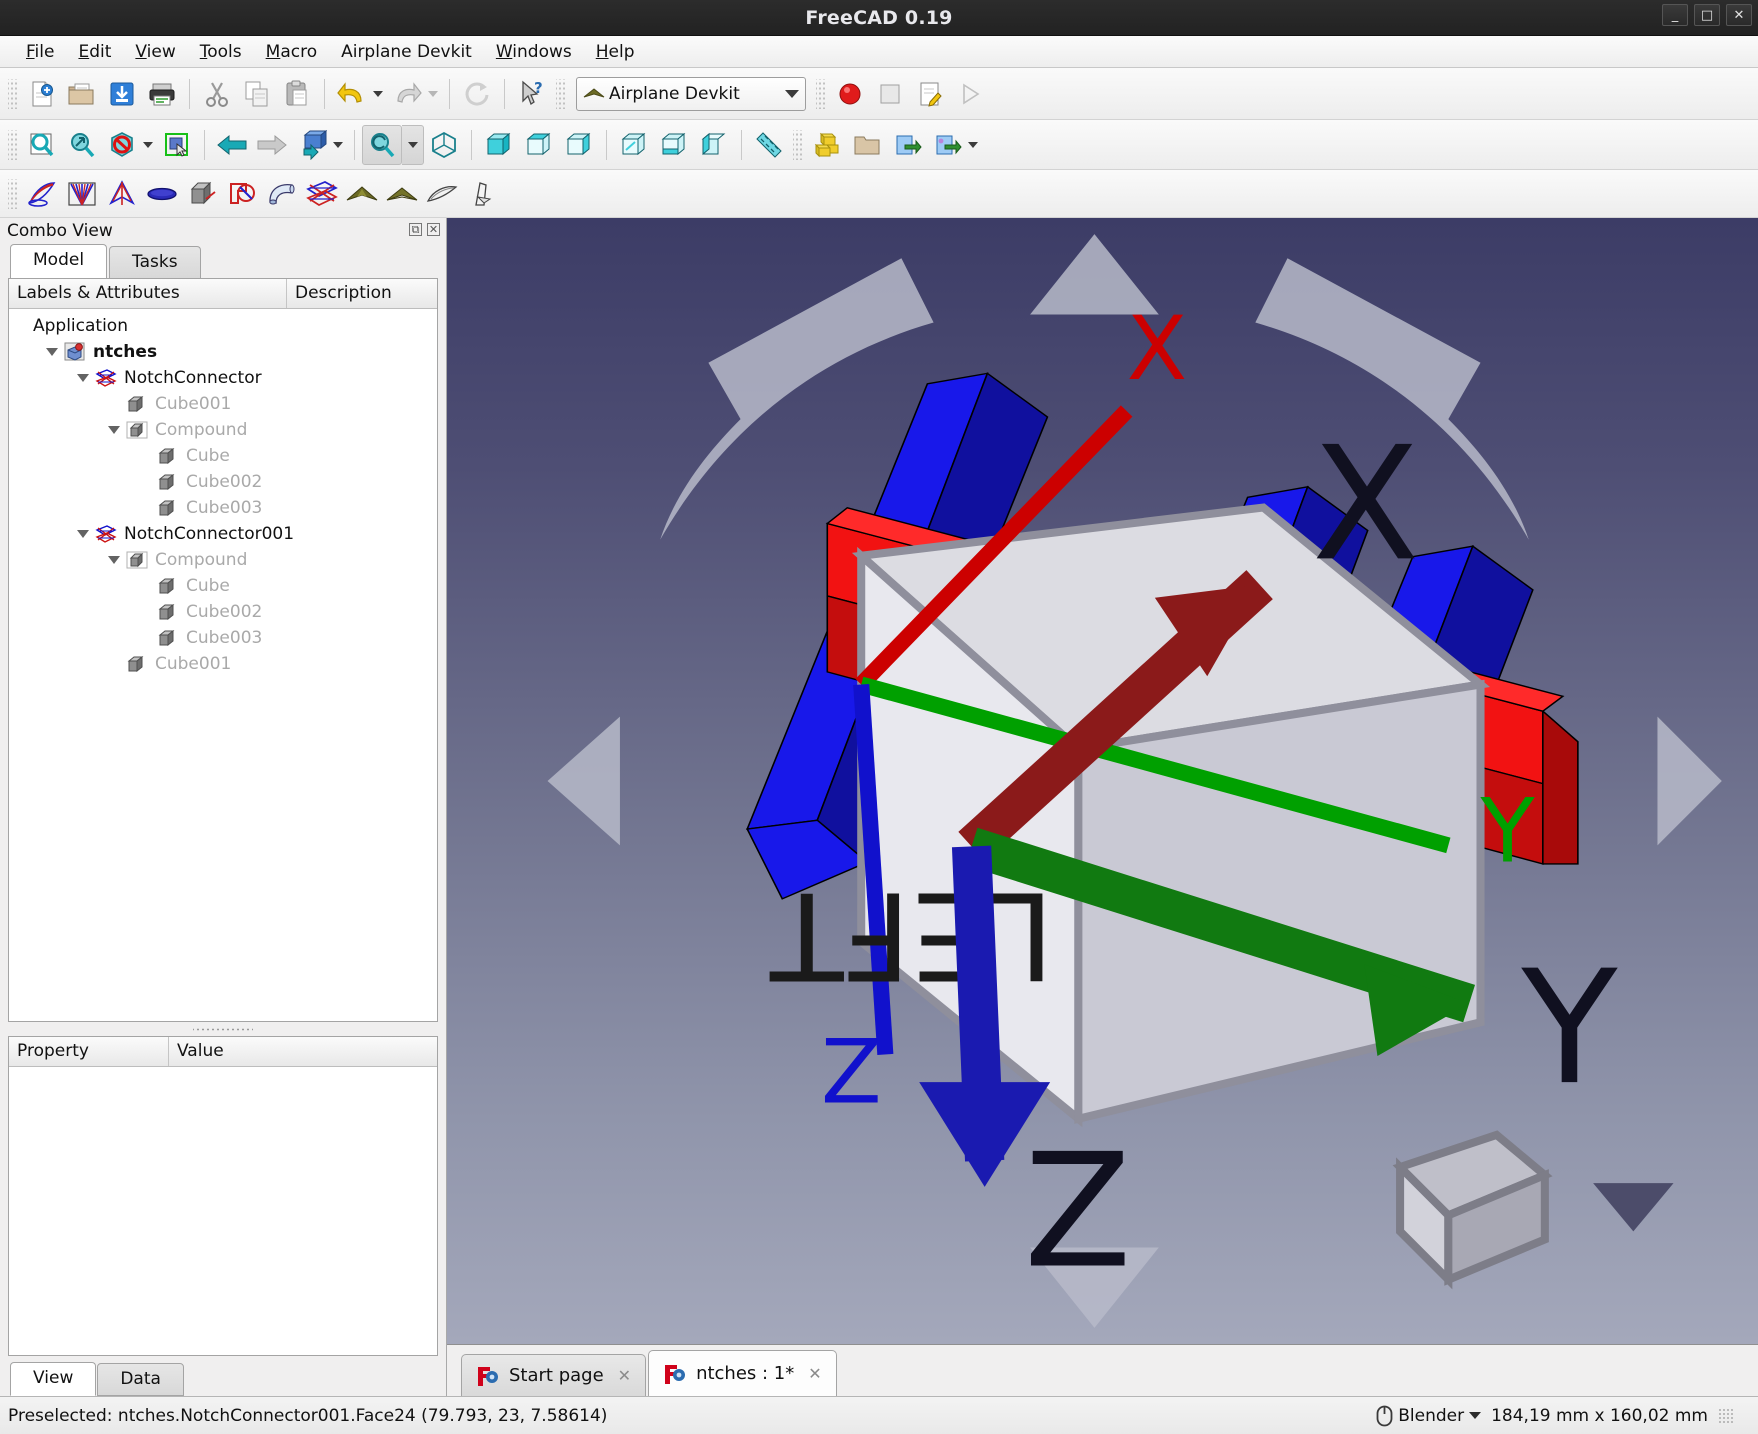 The image size is (1758, 1434). I want to click on view-left-button, so click(714, 145).